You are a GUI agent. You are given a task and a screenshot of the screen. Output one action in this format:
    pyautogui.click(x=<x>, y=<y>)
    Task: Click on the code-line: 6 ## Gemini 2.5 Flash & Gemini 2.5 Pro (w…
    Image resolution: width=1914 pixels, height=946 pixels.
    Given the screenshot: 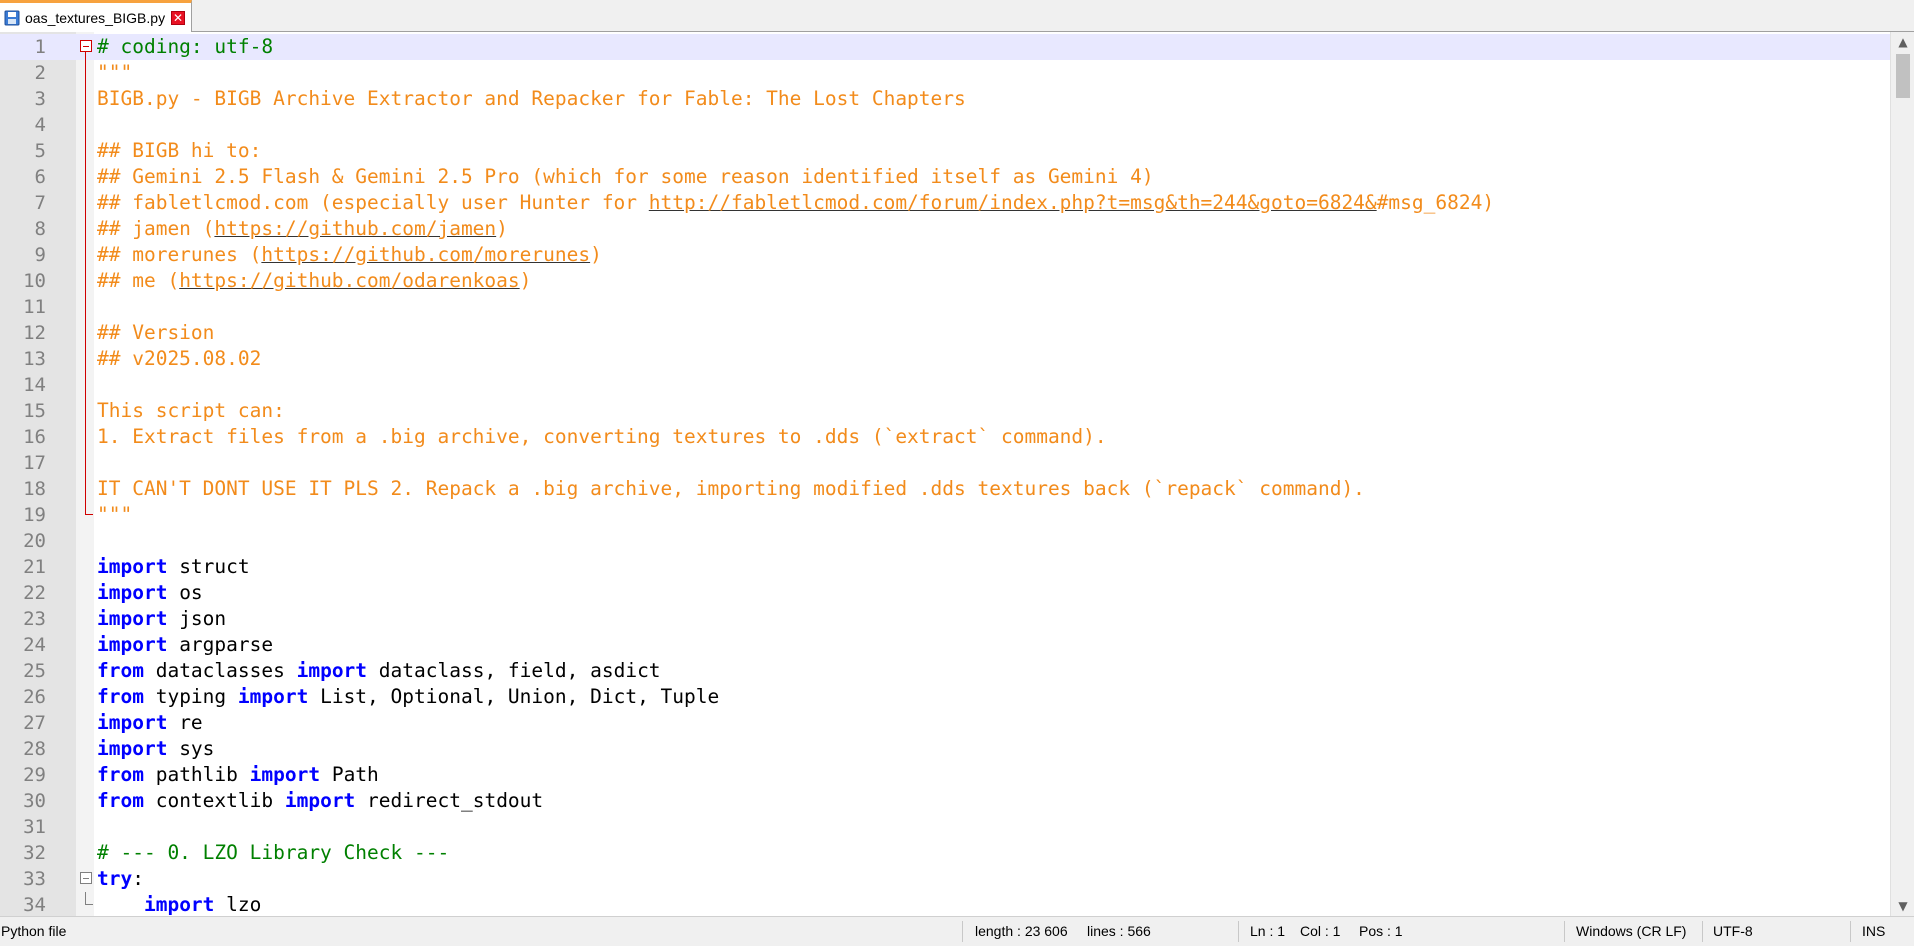 What is the action you would take?
    pyautogui.click(x=945, y=177)
    